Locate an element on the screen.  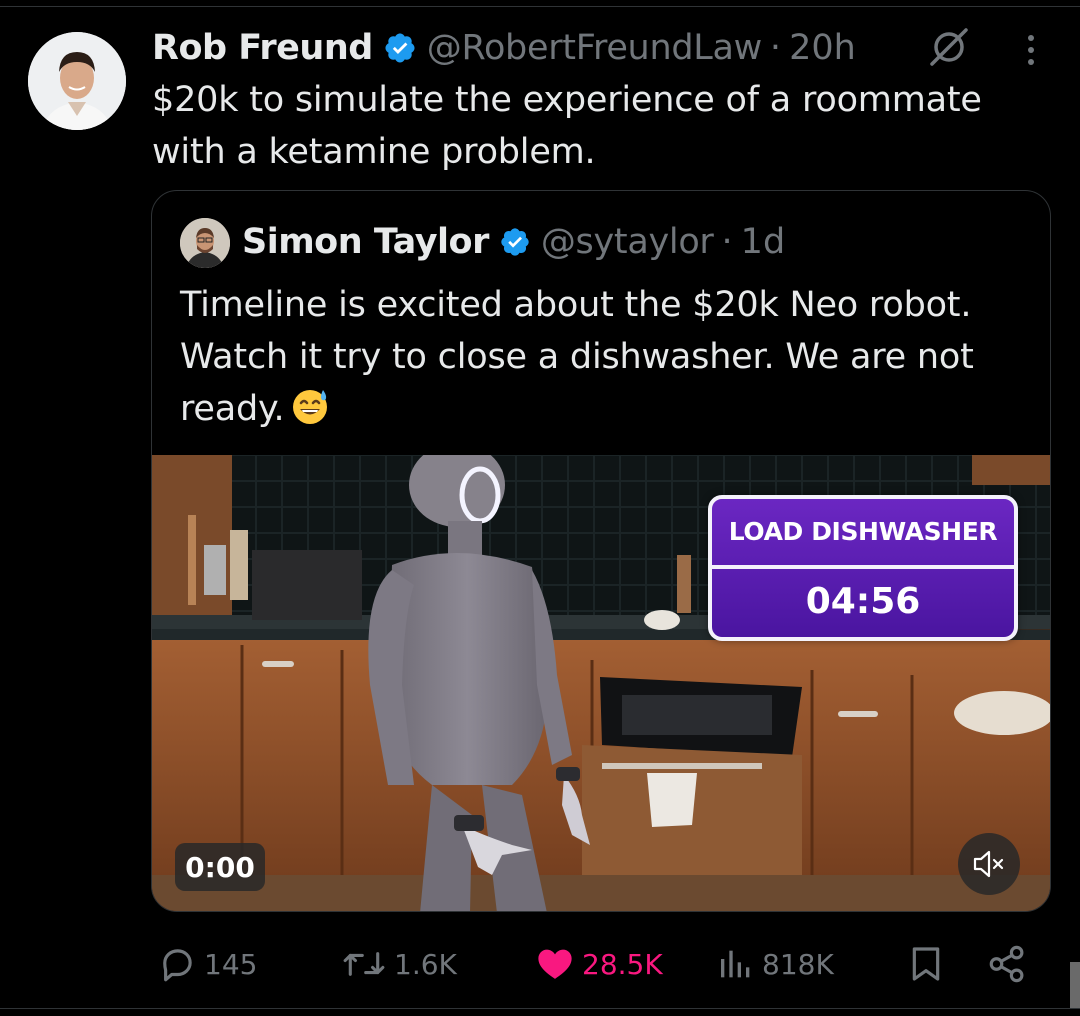
speaker-muted-icon is located at coordinates (988, 864).